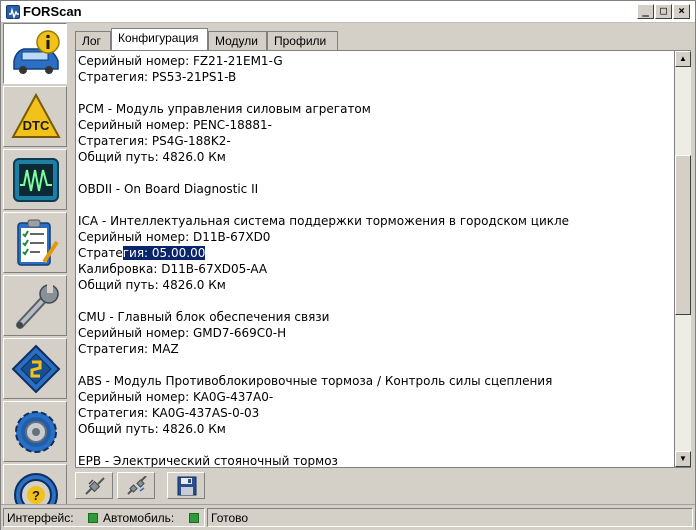 This screenshot has height=530, width=696. I want to click on text-line: Стратегия: KA0G-437AS-0-03, so click(169, 413).